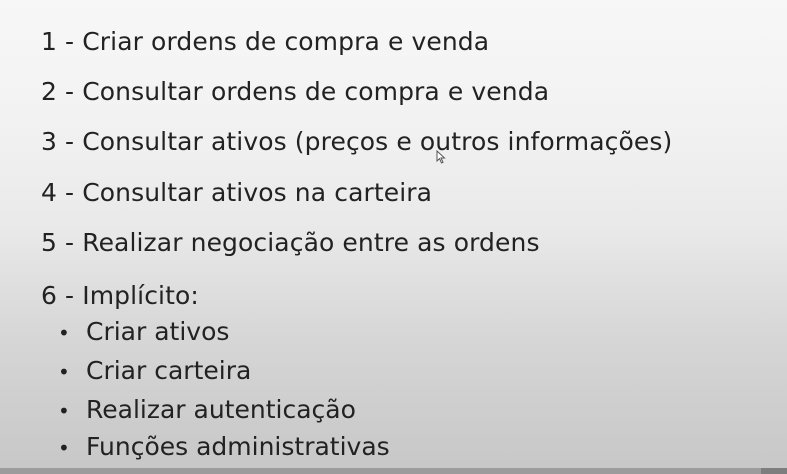 The image size is (787, 474). What do you see at coordinates (238, 446) in the screenshot?
I see `sub-list-item-label: Funções administrativas` at bounding box center [238, 446].